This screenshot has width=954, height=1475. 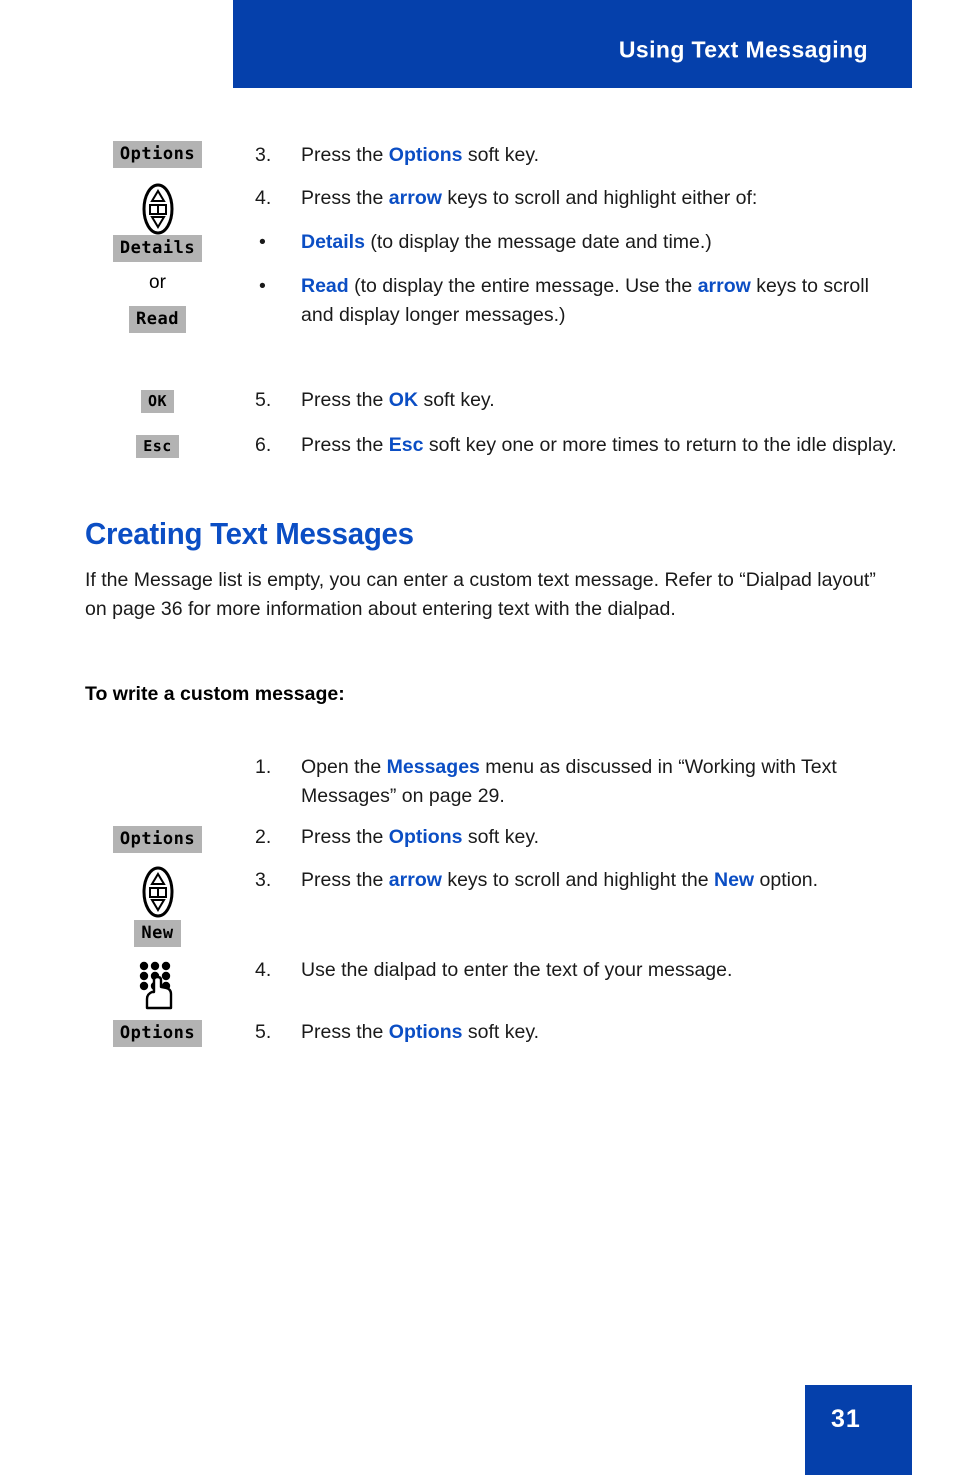 I want to click on dialpad-hand-icon-glyph, so click(x=155, y=985).